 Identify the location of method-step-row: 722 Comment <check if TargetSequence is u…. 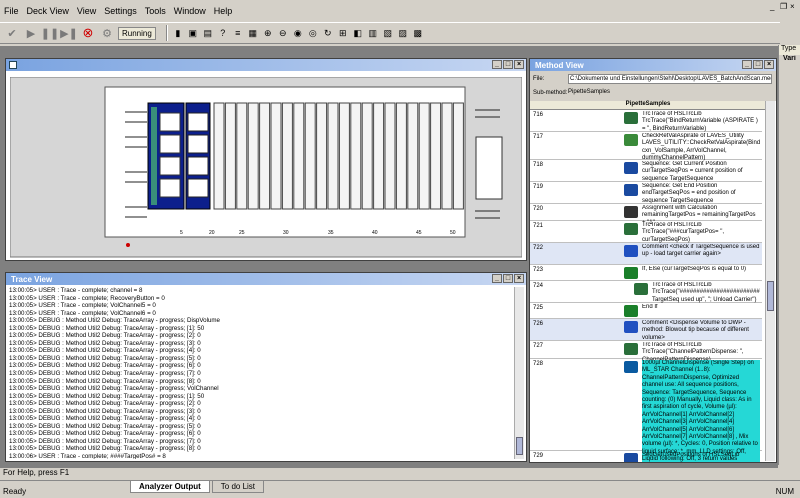
(646, 254).